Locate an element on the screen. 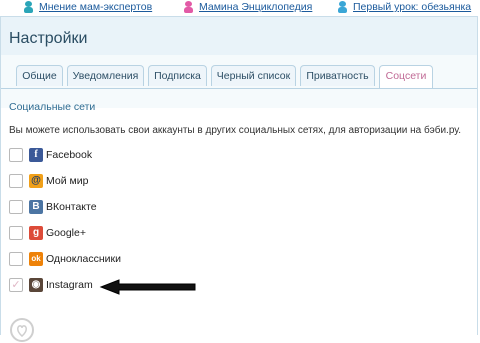  google-plus-icon: g is located at coordinates (36, 232).